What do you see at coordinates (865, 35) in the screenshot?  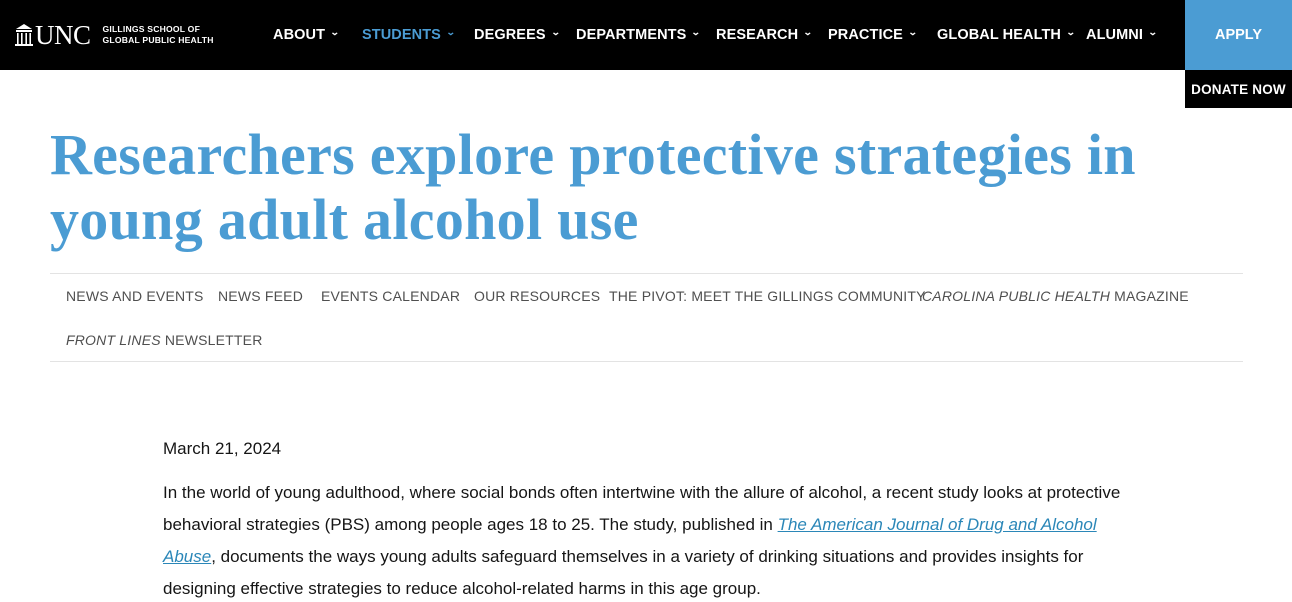 I see `nav-item-label: PRACTICE` at bounding box center [865, 35].